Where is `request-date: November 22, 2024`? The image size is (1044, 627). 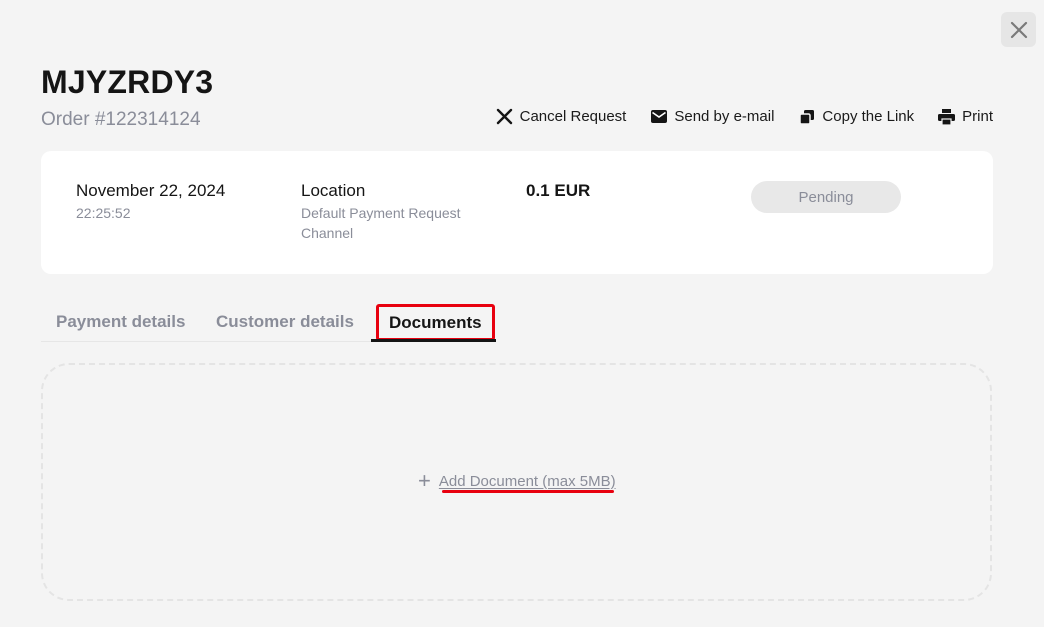
request-date: November 22, 2024 is located at coordinates (151, 190).